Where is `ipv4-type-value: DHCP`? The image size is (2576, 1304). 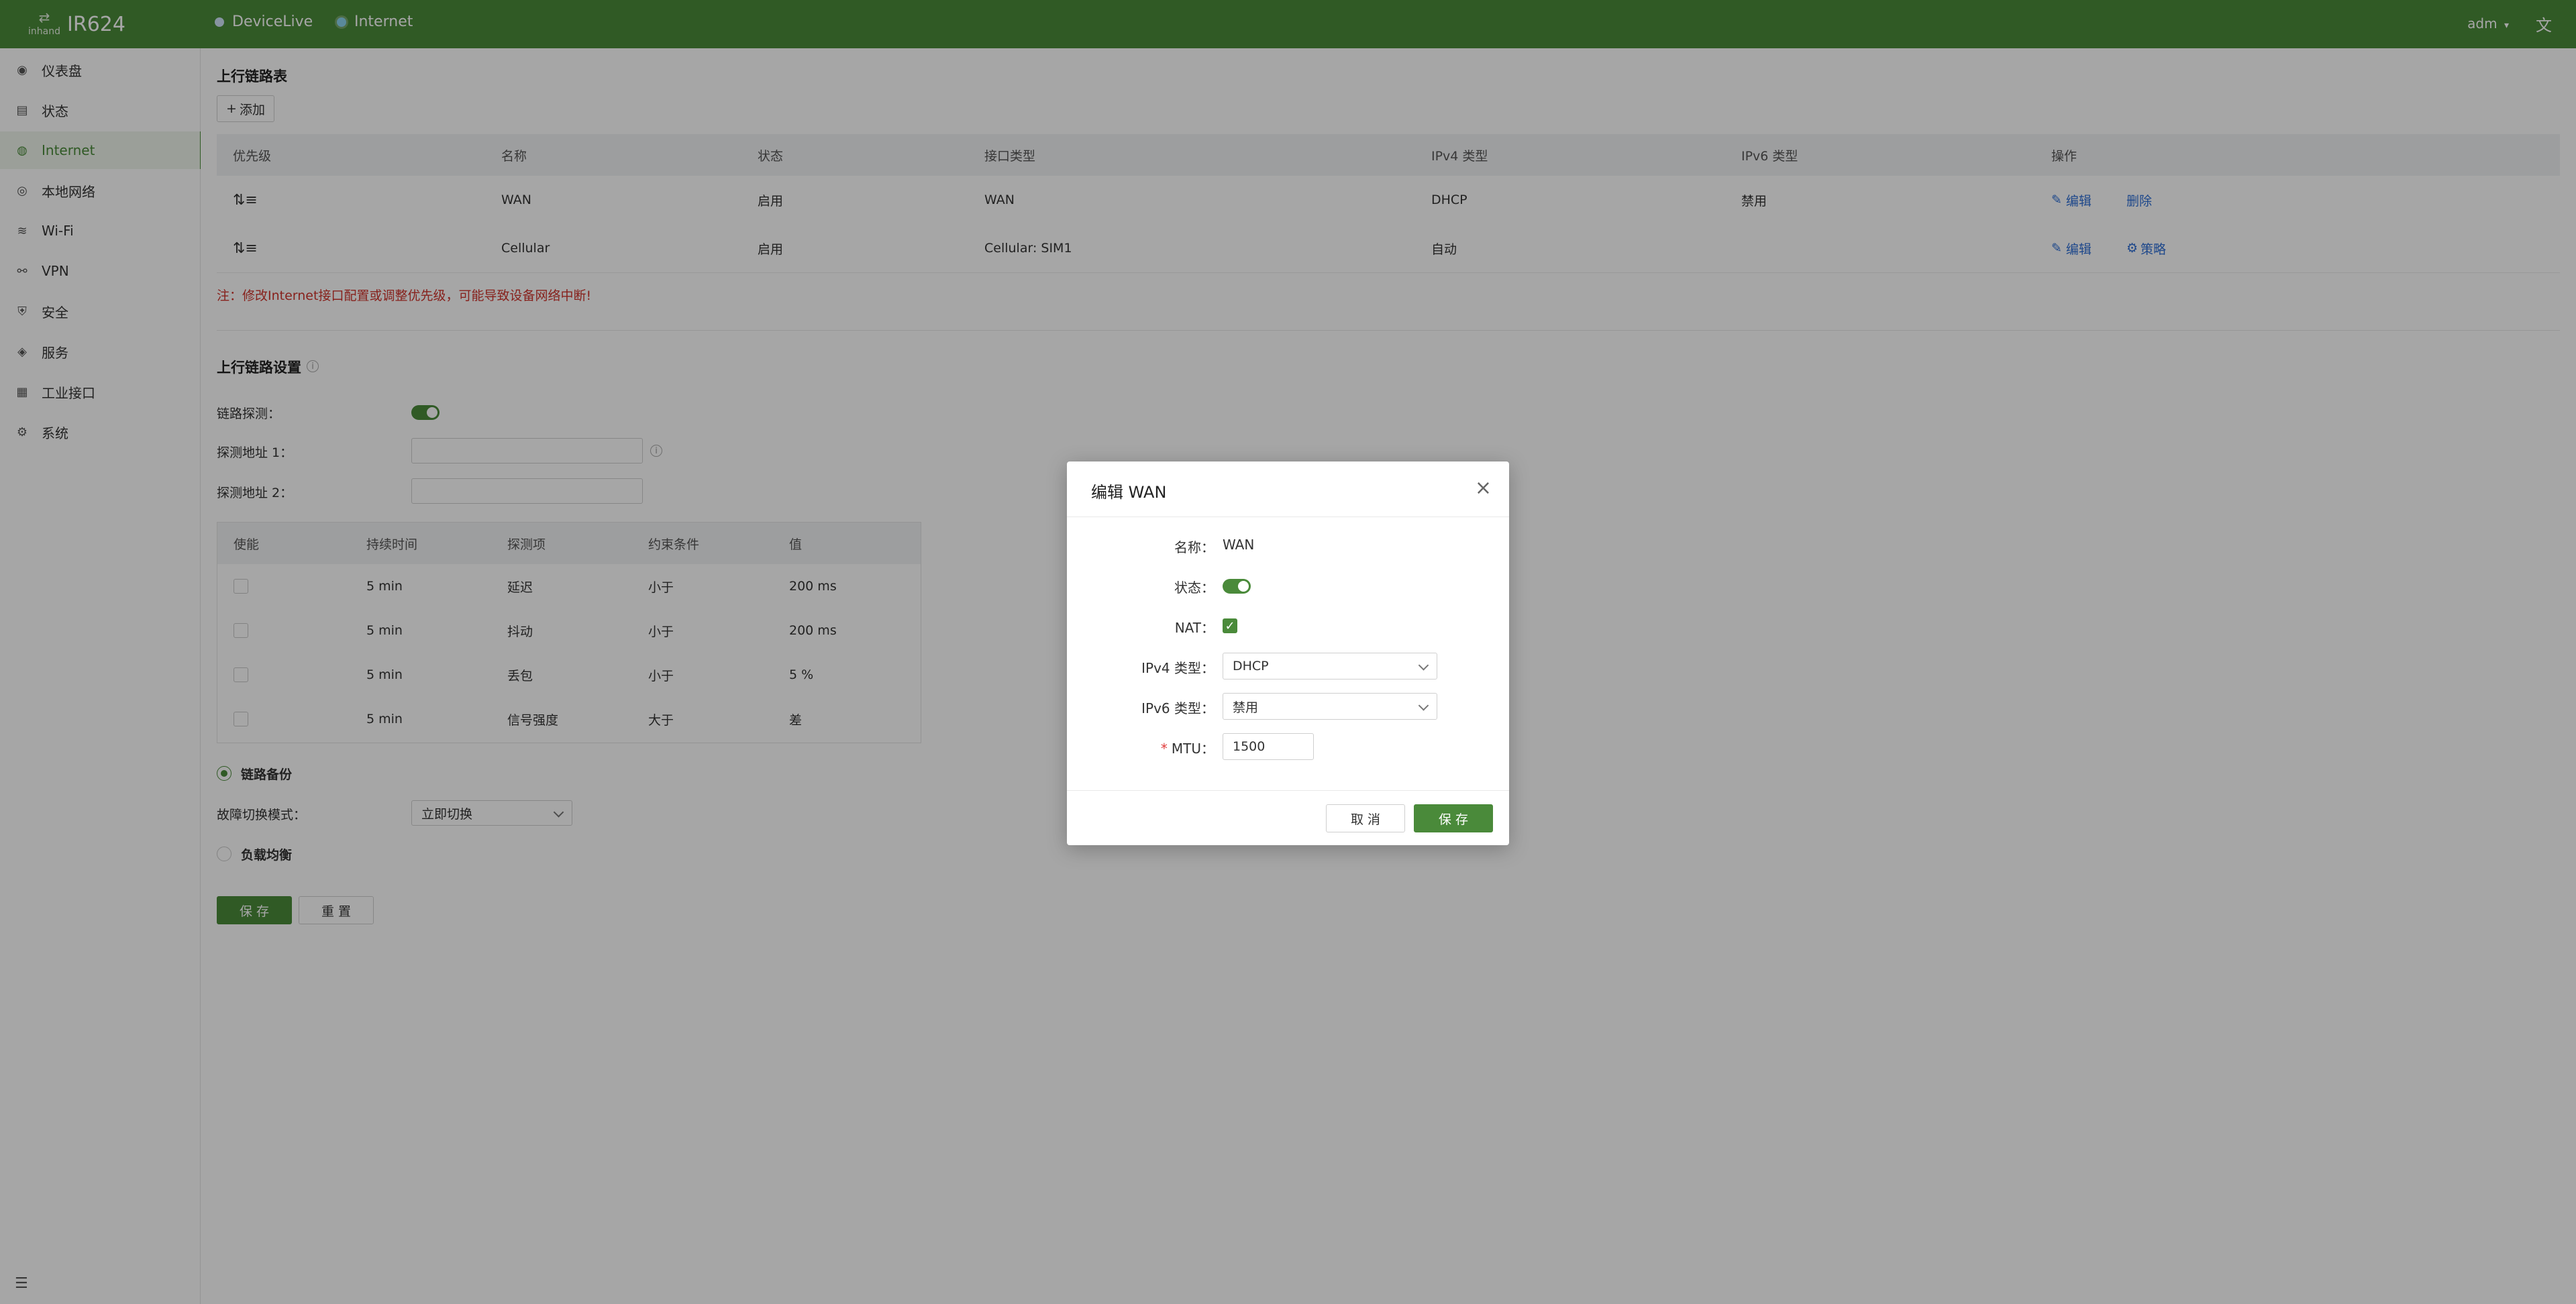 ipv4-type-value: DHCP is located at coordinates (1251, 666).